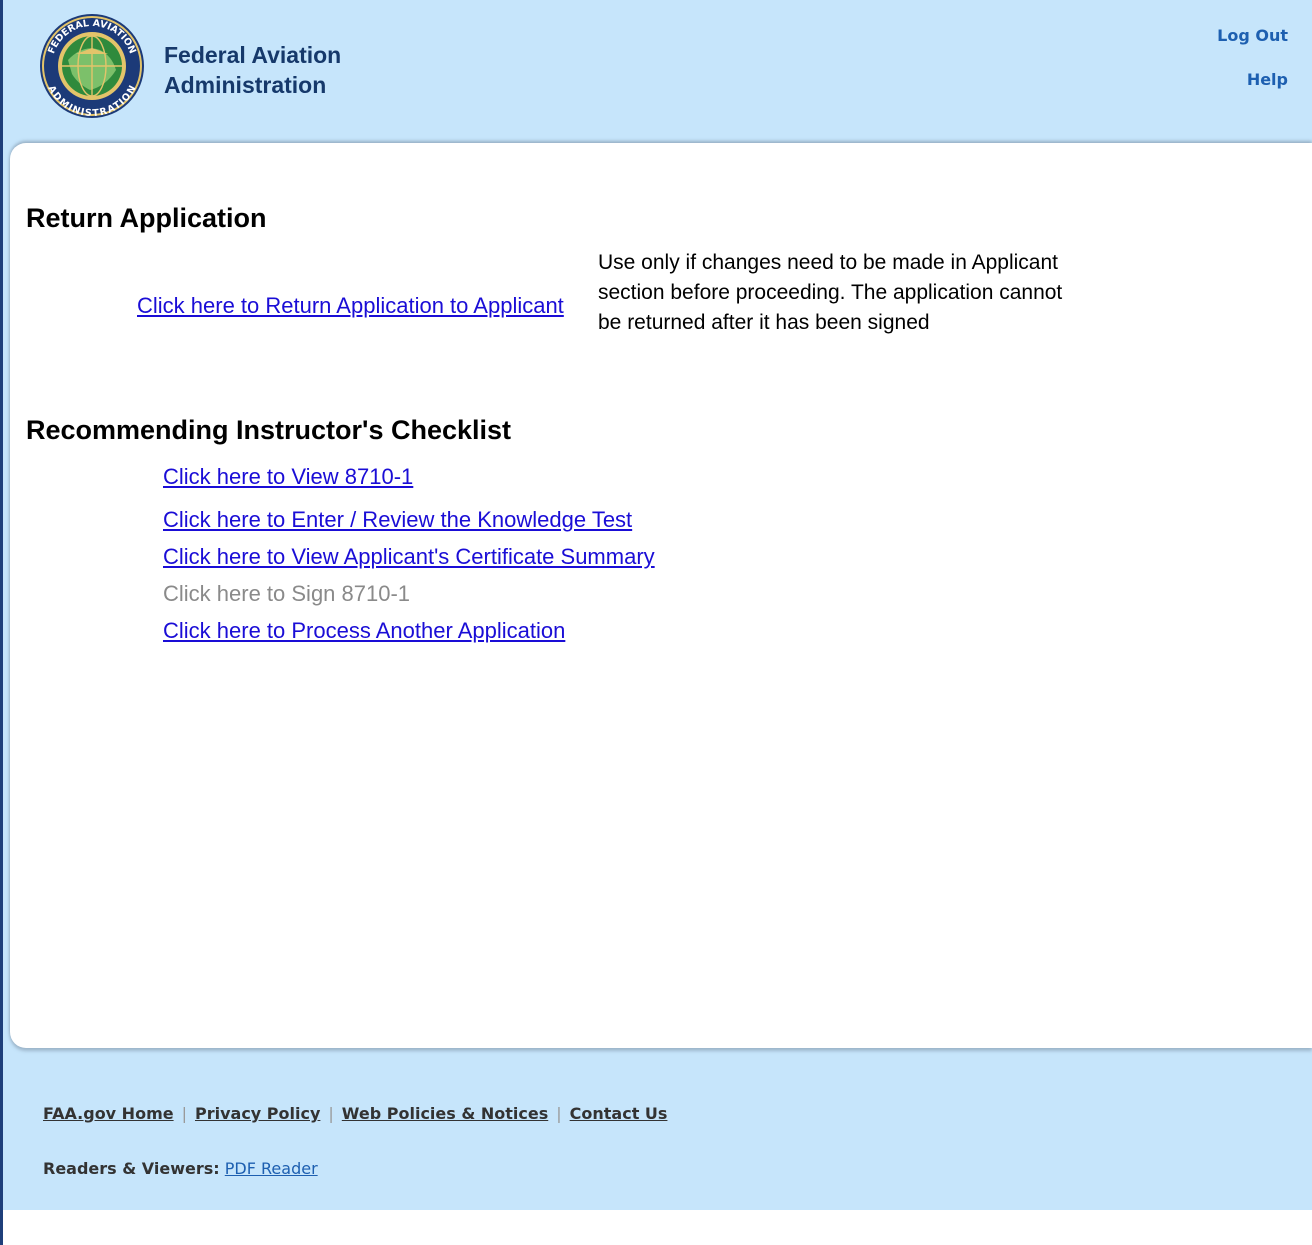 This screenshot has width=1312, height=1245. What do you see at coordinates (445, 1113) in the screenshot?
I see `footer-web-policies-link: Web Policies & Notices` at bounding box center [445, 1113].